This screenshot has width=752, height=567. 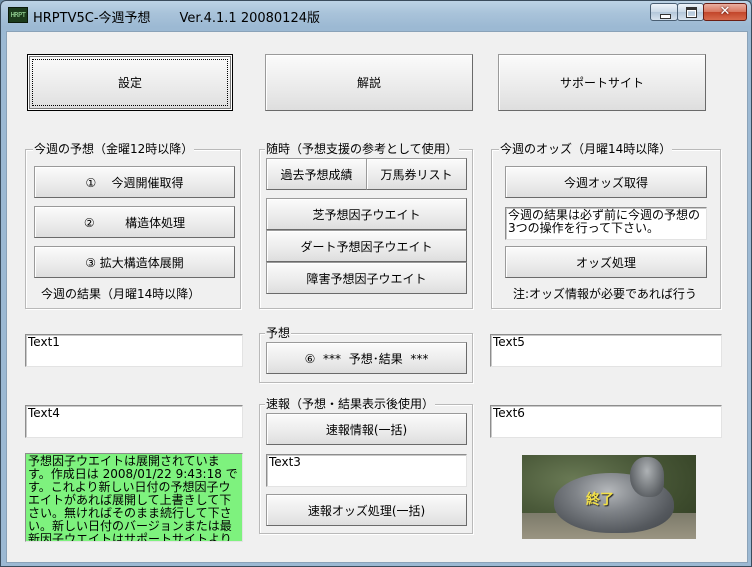 I want to click on odds-note-label: 注:オッズ情報が必要であれば行う, so click(x=605, y=294).